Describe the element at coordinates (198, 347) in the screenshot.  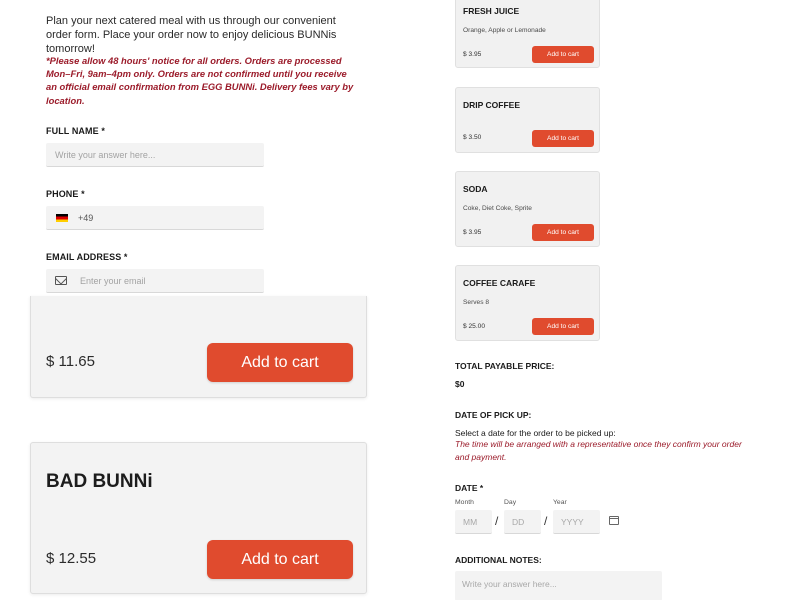
I see `menu-item-card: $ 11.65 Add to cart` at that location.